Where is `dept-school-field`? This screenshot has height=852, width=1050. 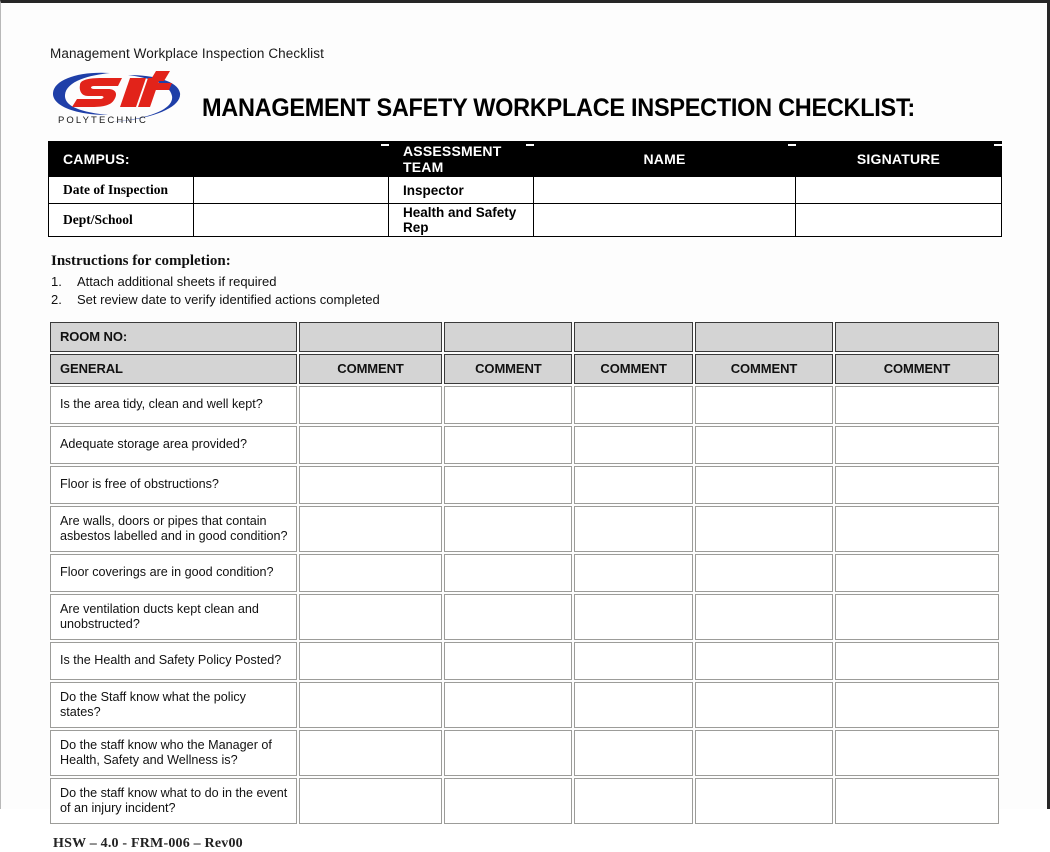
dept-school-field is located at coordinates (291, 220).